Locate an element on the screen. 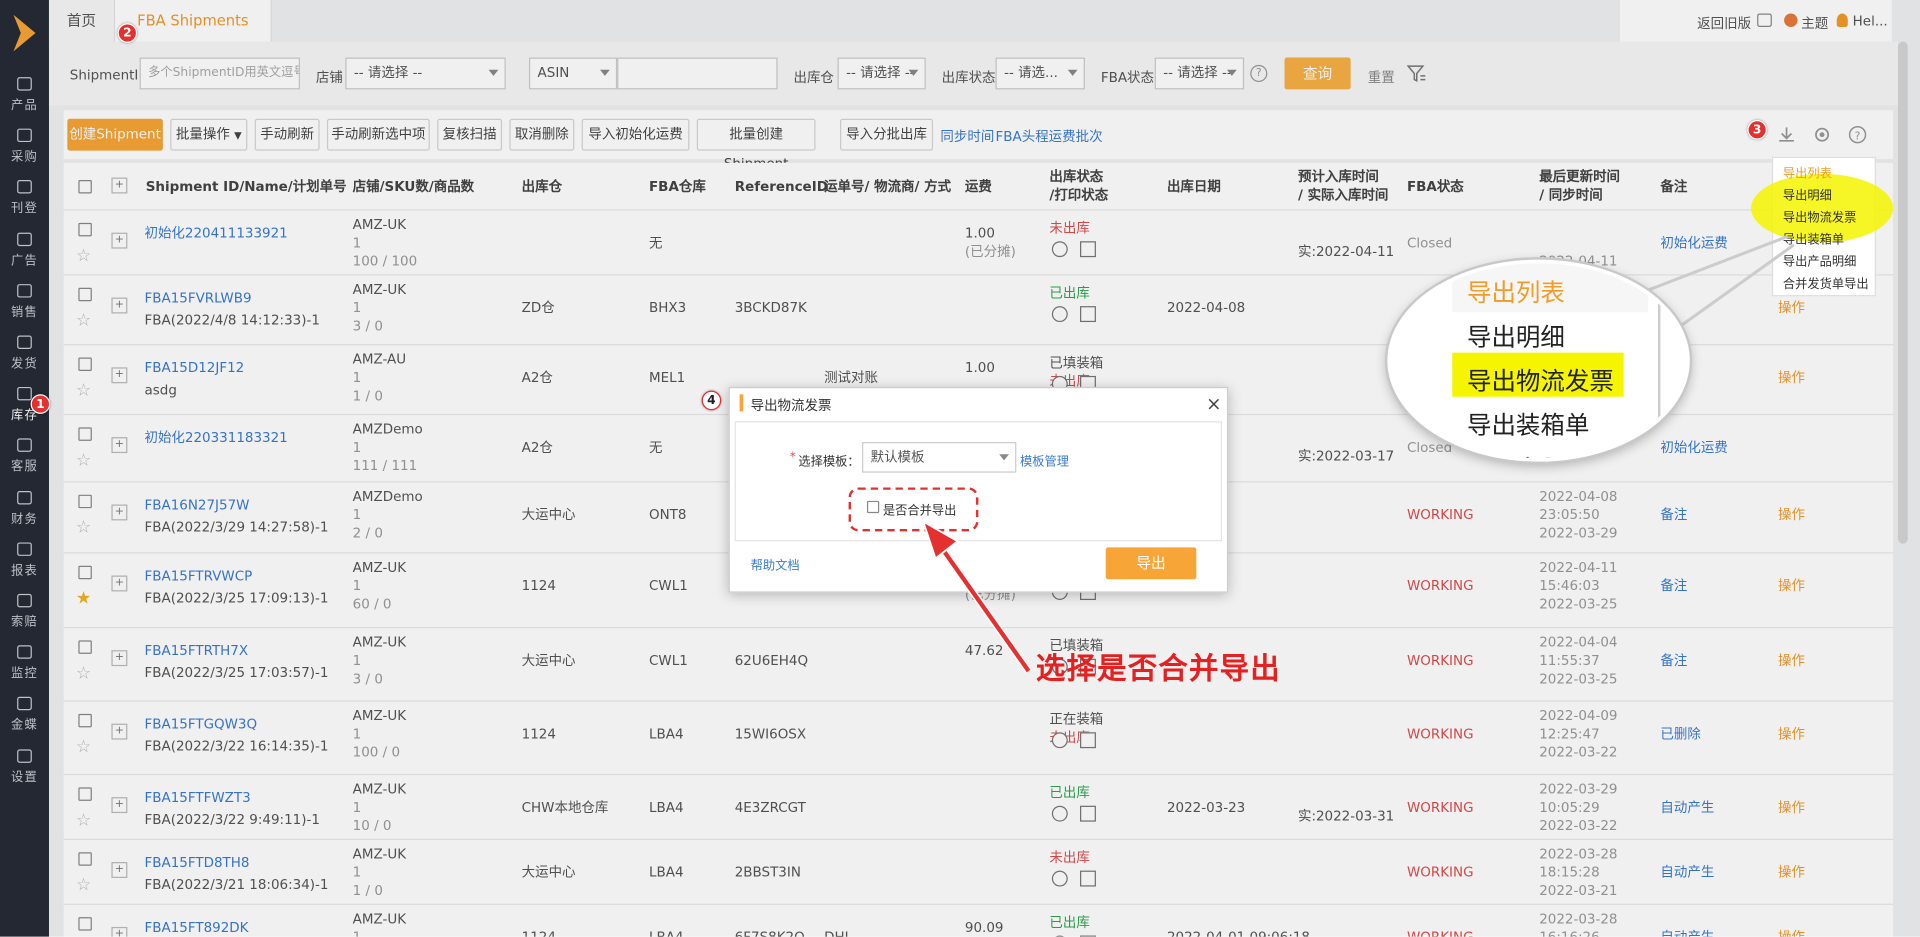  batch-operation-button: 批量操作 ▼ is located at coordinates (209, 134).